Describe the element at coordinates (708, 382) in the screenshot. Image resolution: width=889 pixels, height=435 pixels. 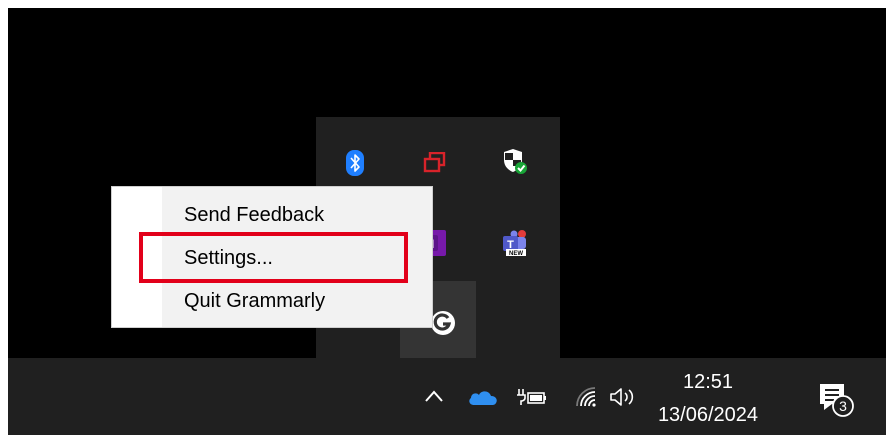
I see `clock-time: 12:51` at that location.